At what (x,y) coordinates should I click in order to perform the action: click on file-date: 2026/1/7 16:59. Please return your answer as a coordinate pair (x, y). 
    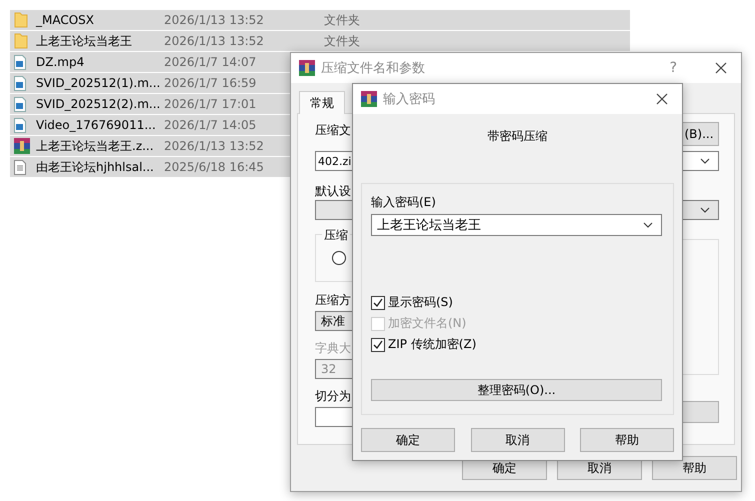
    Looking at the image, I should click on (210, 83).